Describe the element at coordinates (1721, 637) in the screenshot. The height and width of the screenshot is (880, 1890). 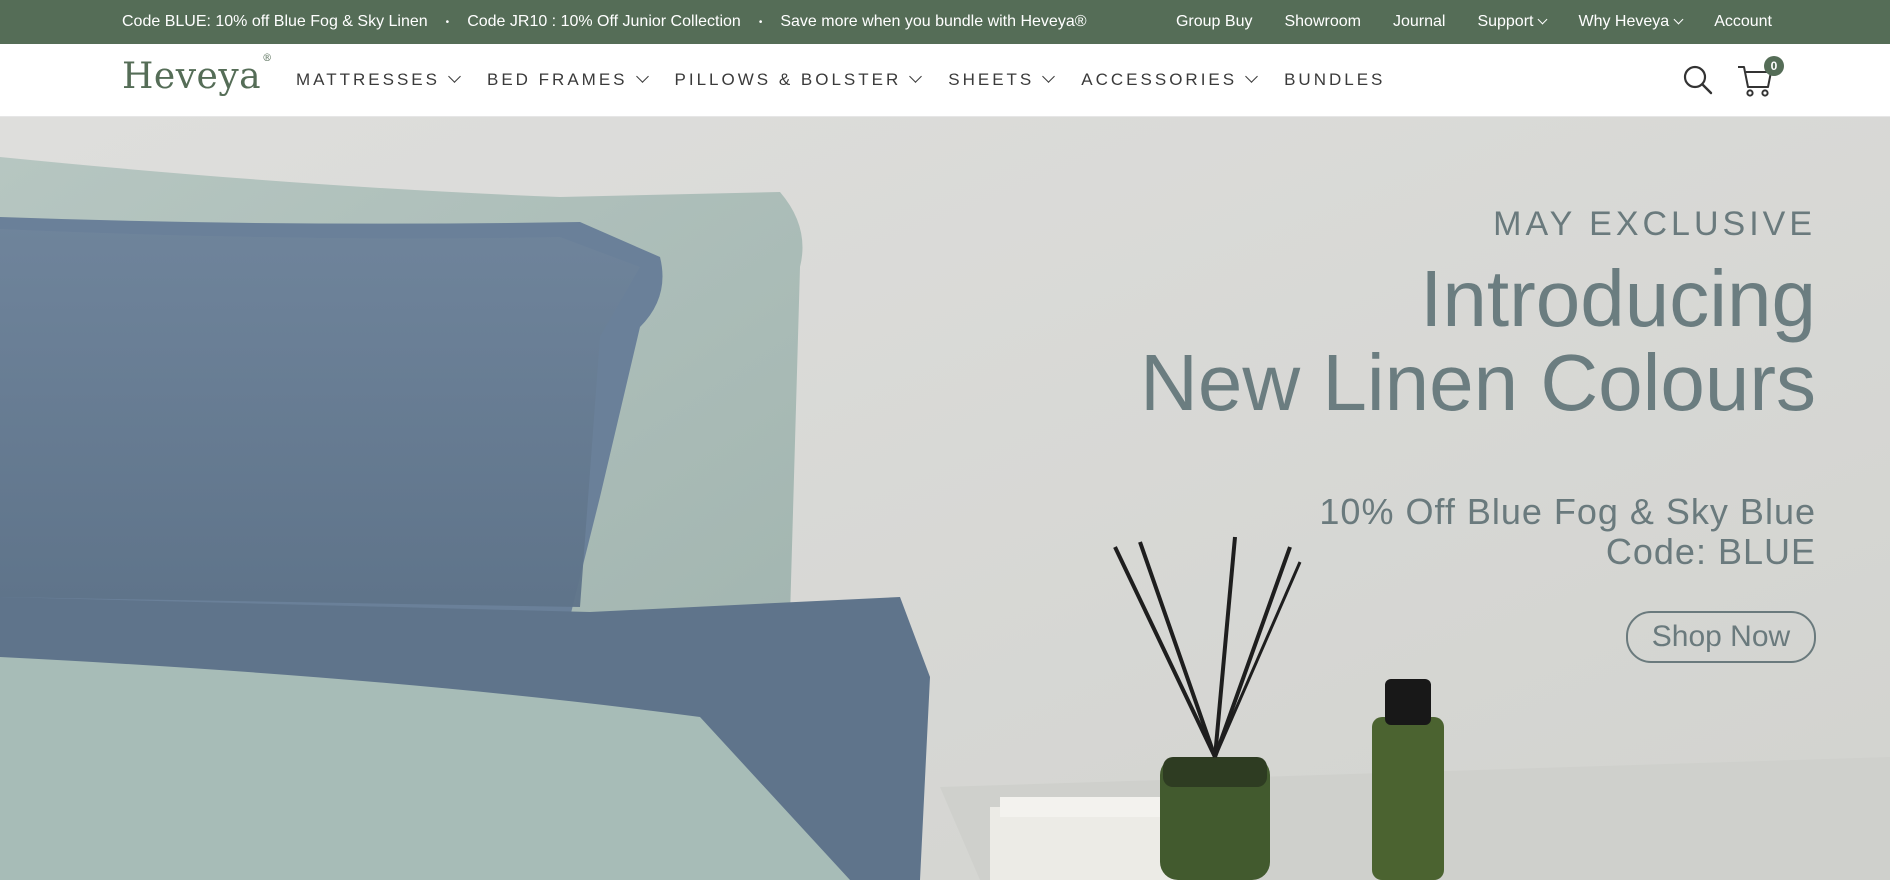
I see `shop-now-button: Shop Now` at that location.